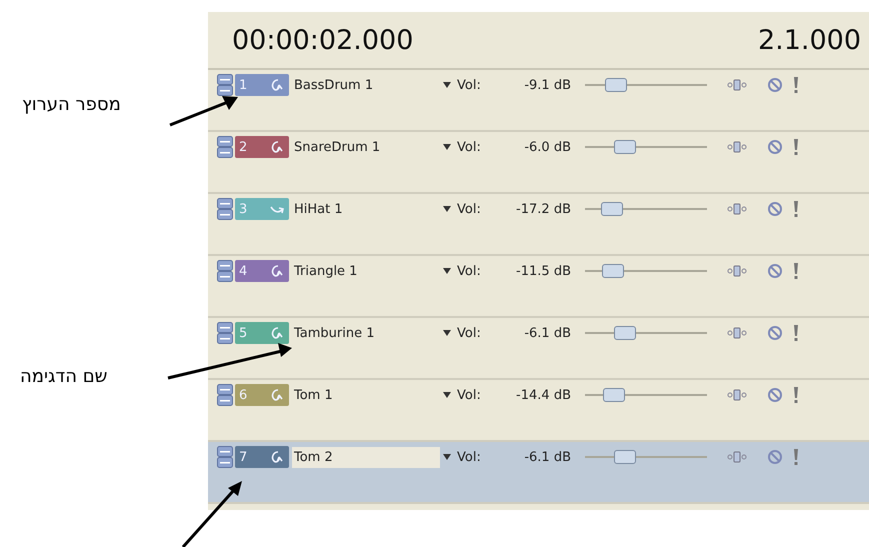 The width and height of the screenshot is (869, 547). I want to click on track-header: 7 Tom 2 Vol: -6.1 dB, so click(538, 473).